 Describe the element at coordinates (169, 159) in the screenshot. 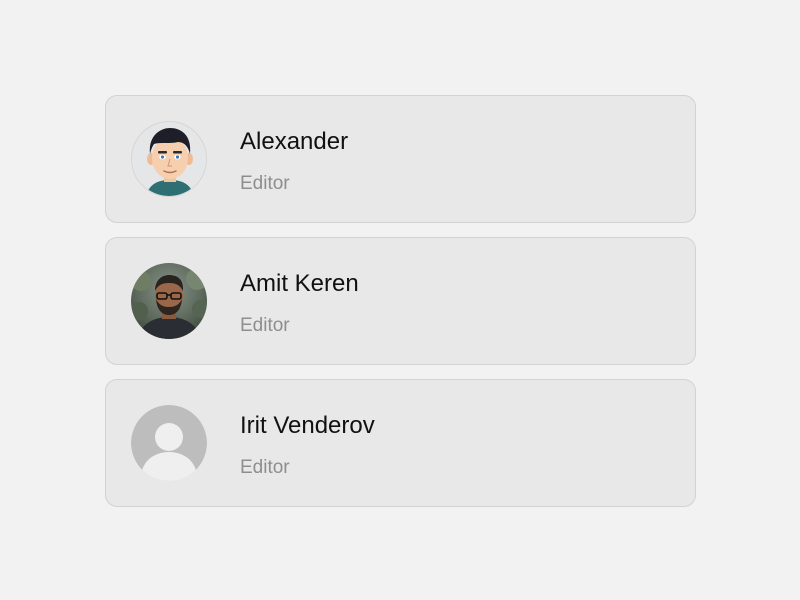

I see `cartoon-man-avatar` at that location.